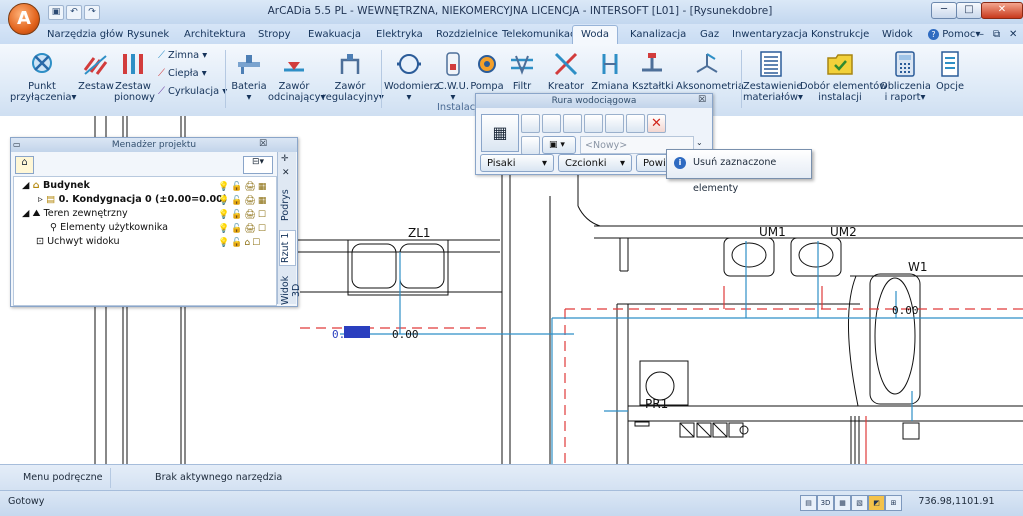  What do you see at coordinates (18, 145) in the screenshot?
I see `panel-pin-icon: ▭` at bounding box center [18, 145].